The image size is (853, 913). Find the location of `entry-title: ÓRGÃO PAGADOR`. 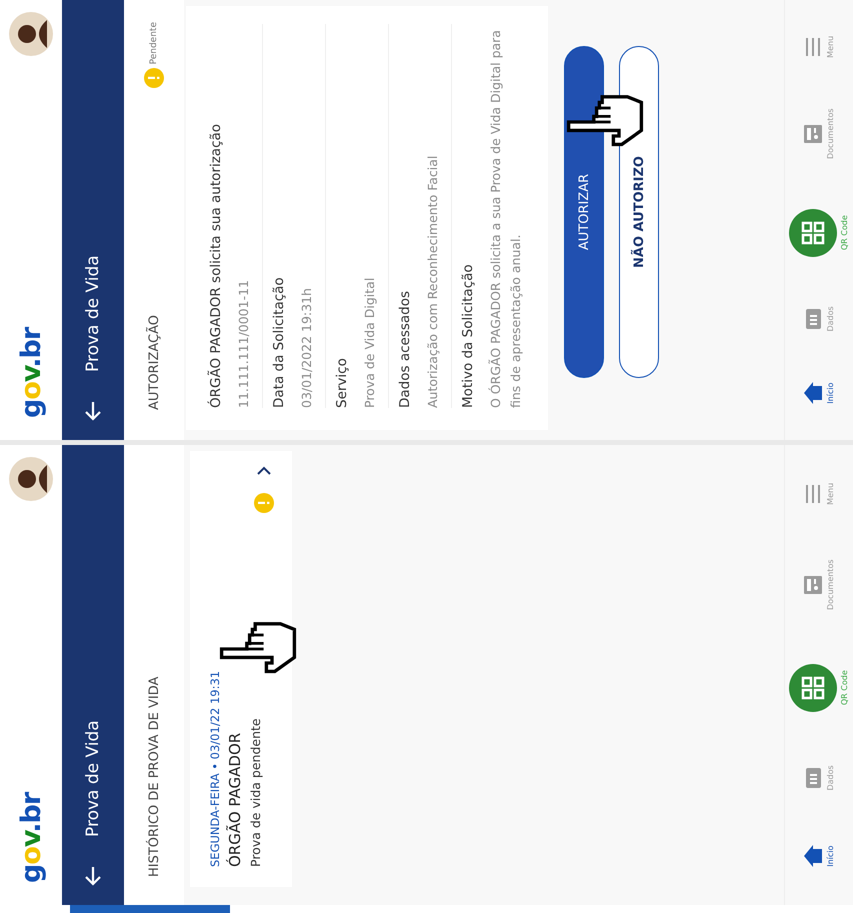

entry-title: ÓRGÃO PAGADOR is located at coordinates (235, 799).